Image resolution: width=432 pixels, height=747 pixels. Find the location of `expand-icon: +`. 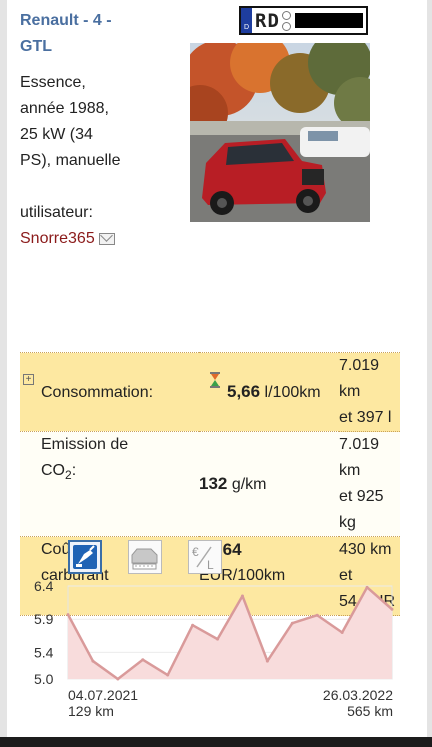

expand-icon: + is located at coordinates (28, 379).